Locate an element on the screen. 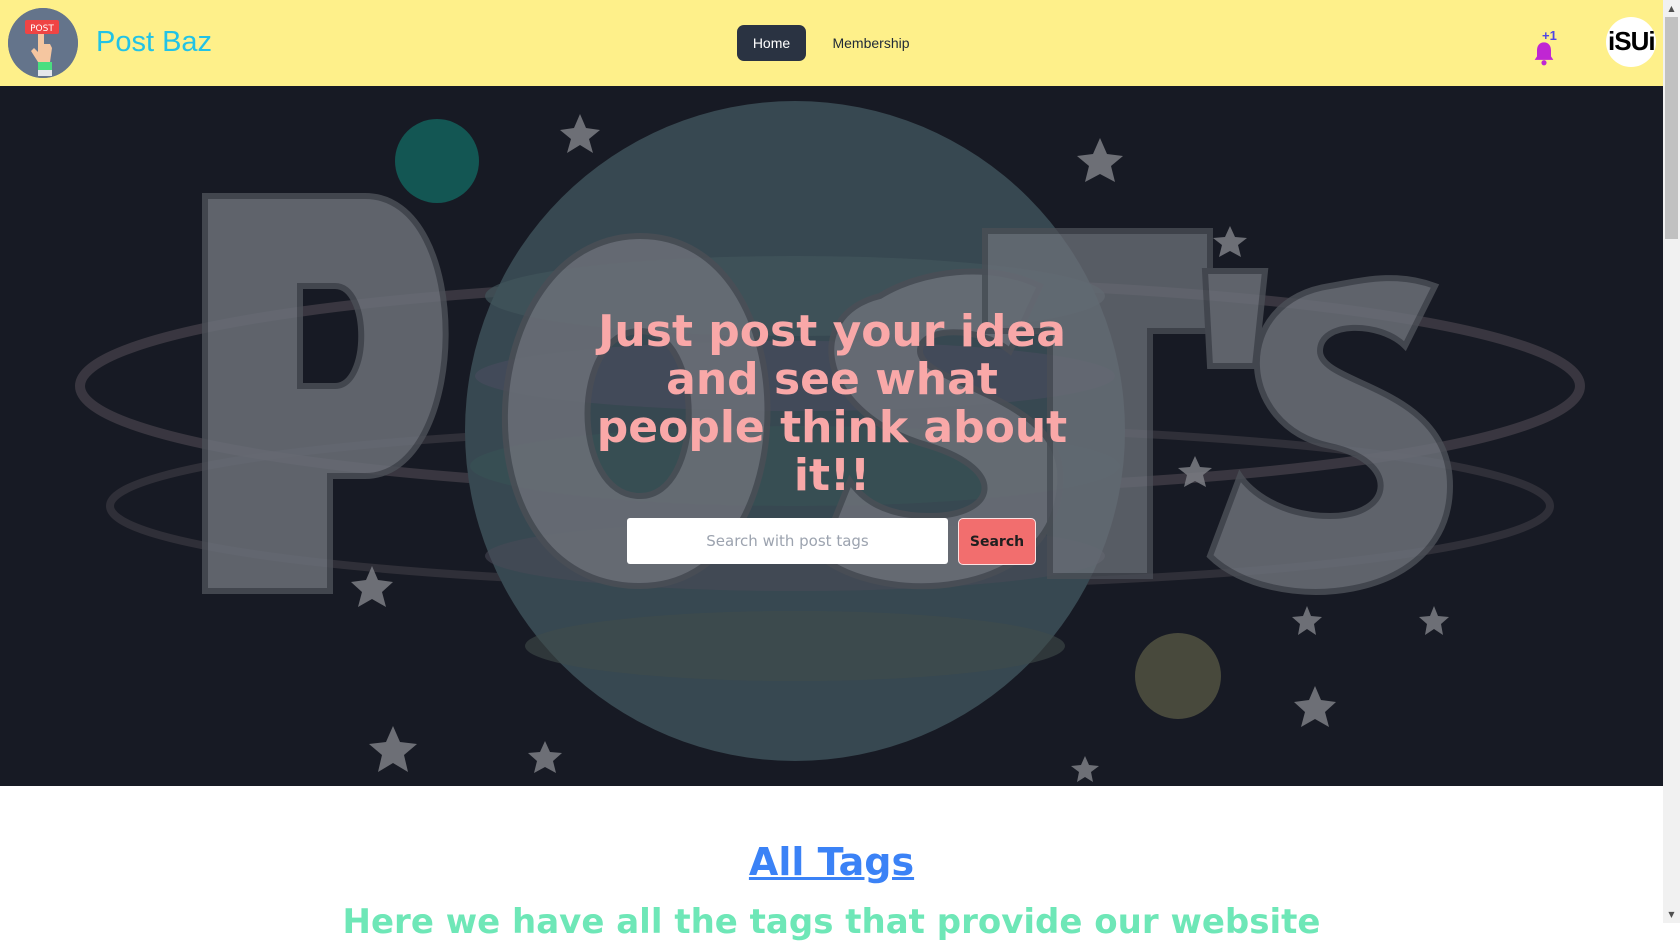 The width and height of the screenshot is (1680, 942). scroll-down-arrow-icon: ▼ is located at coordinates (1671, 914).